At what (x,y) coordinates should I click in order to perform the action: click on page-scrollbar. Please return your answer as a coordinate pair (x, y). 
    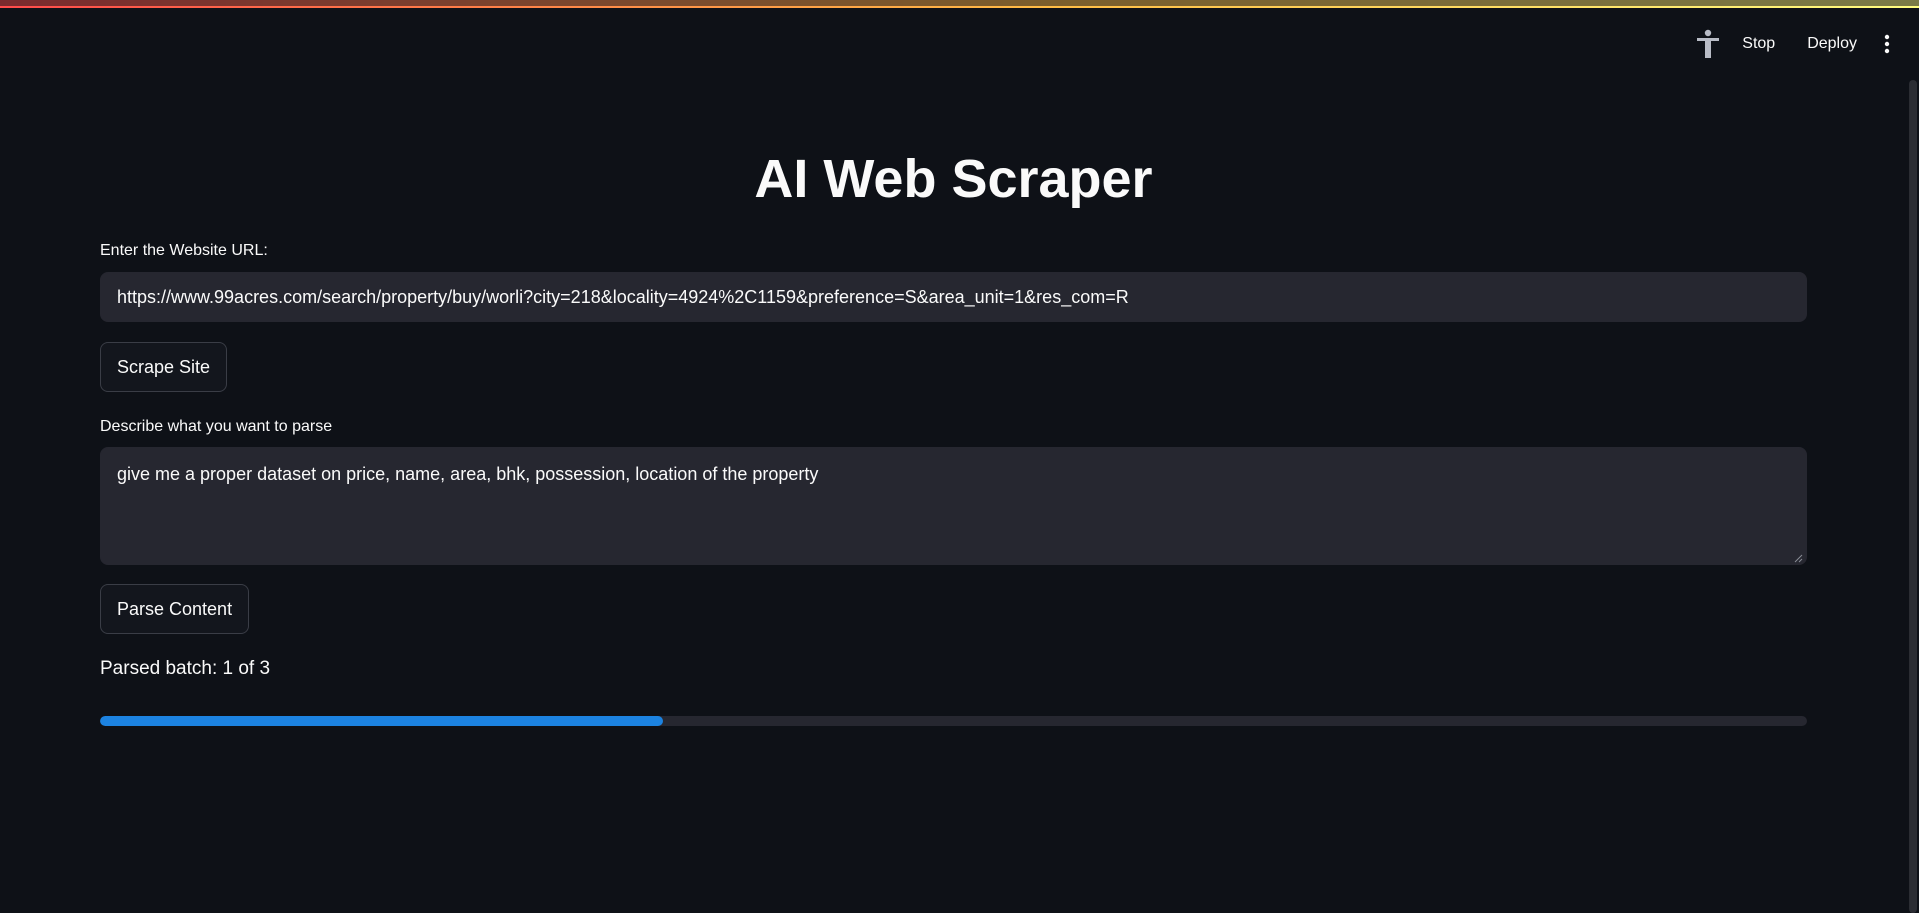
    Looking at the image, I should click on (1913, 496).